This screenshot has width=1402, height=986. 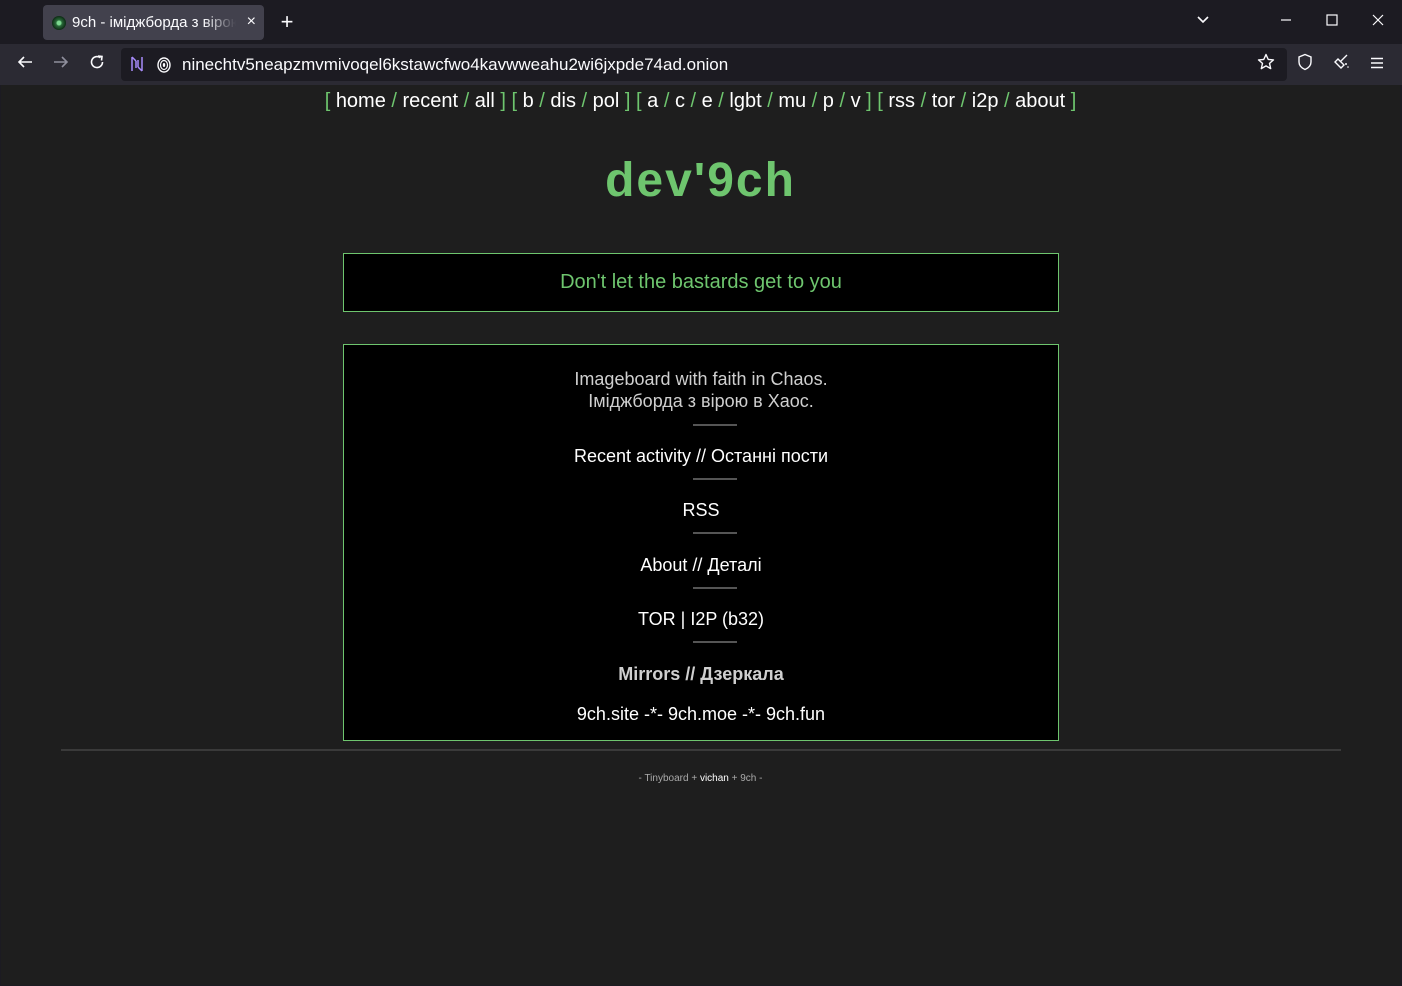 I want to click on motto-box: Don't let the bastards get to you, so click(x=701, y=282).